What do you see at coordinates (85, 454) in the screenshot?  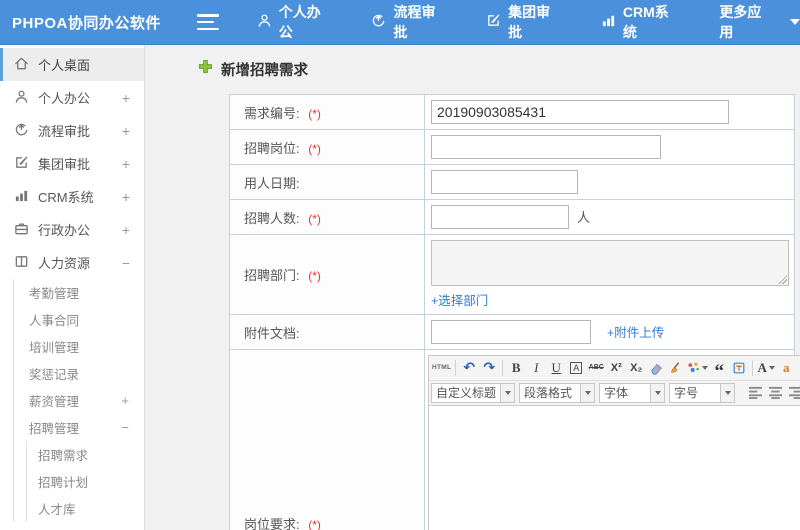 I see `sidebar-item-recruitment-demand: 招聘需求` at bounding box center [85, 454].